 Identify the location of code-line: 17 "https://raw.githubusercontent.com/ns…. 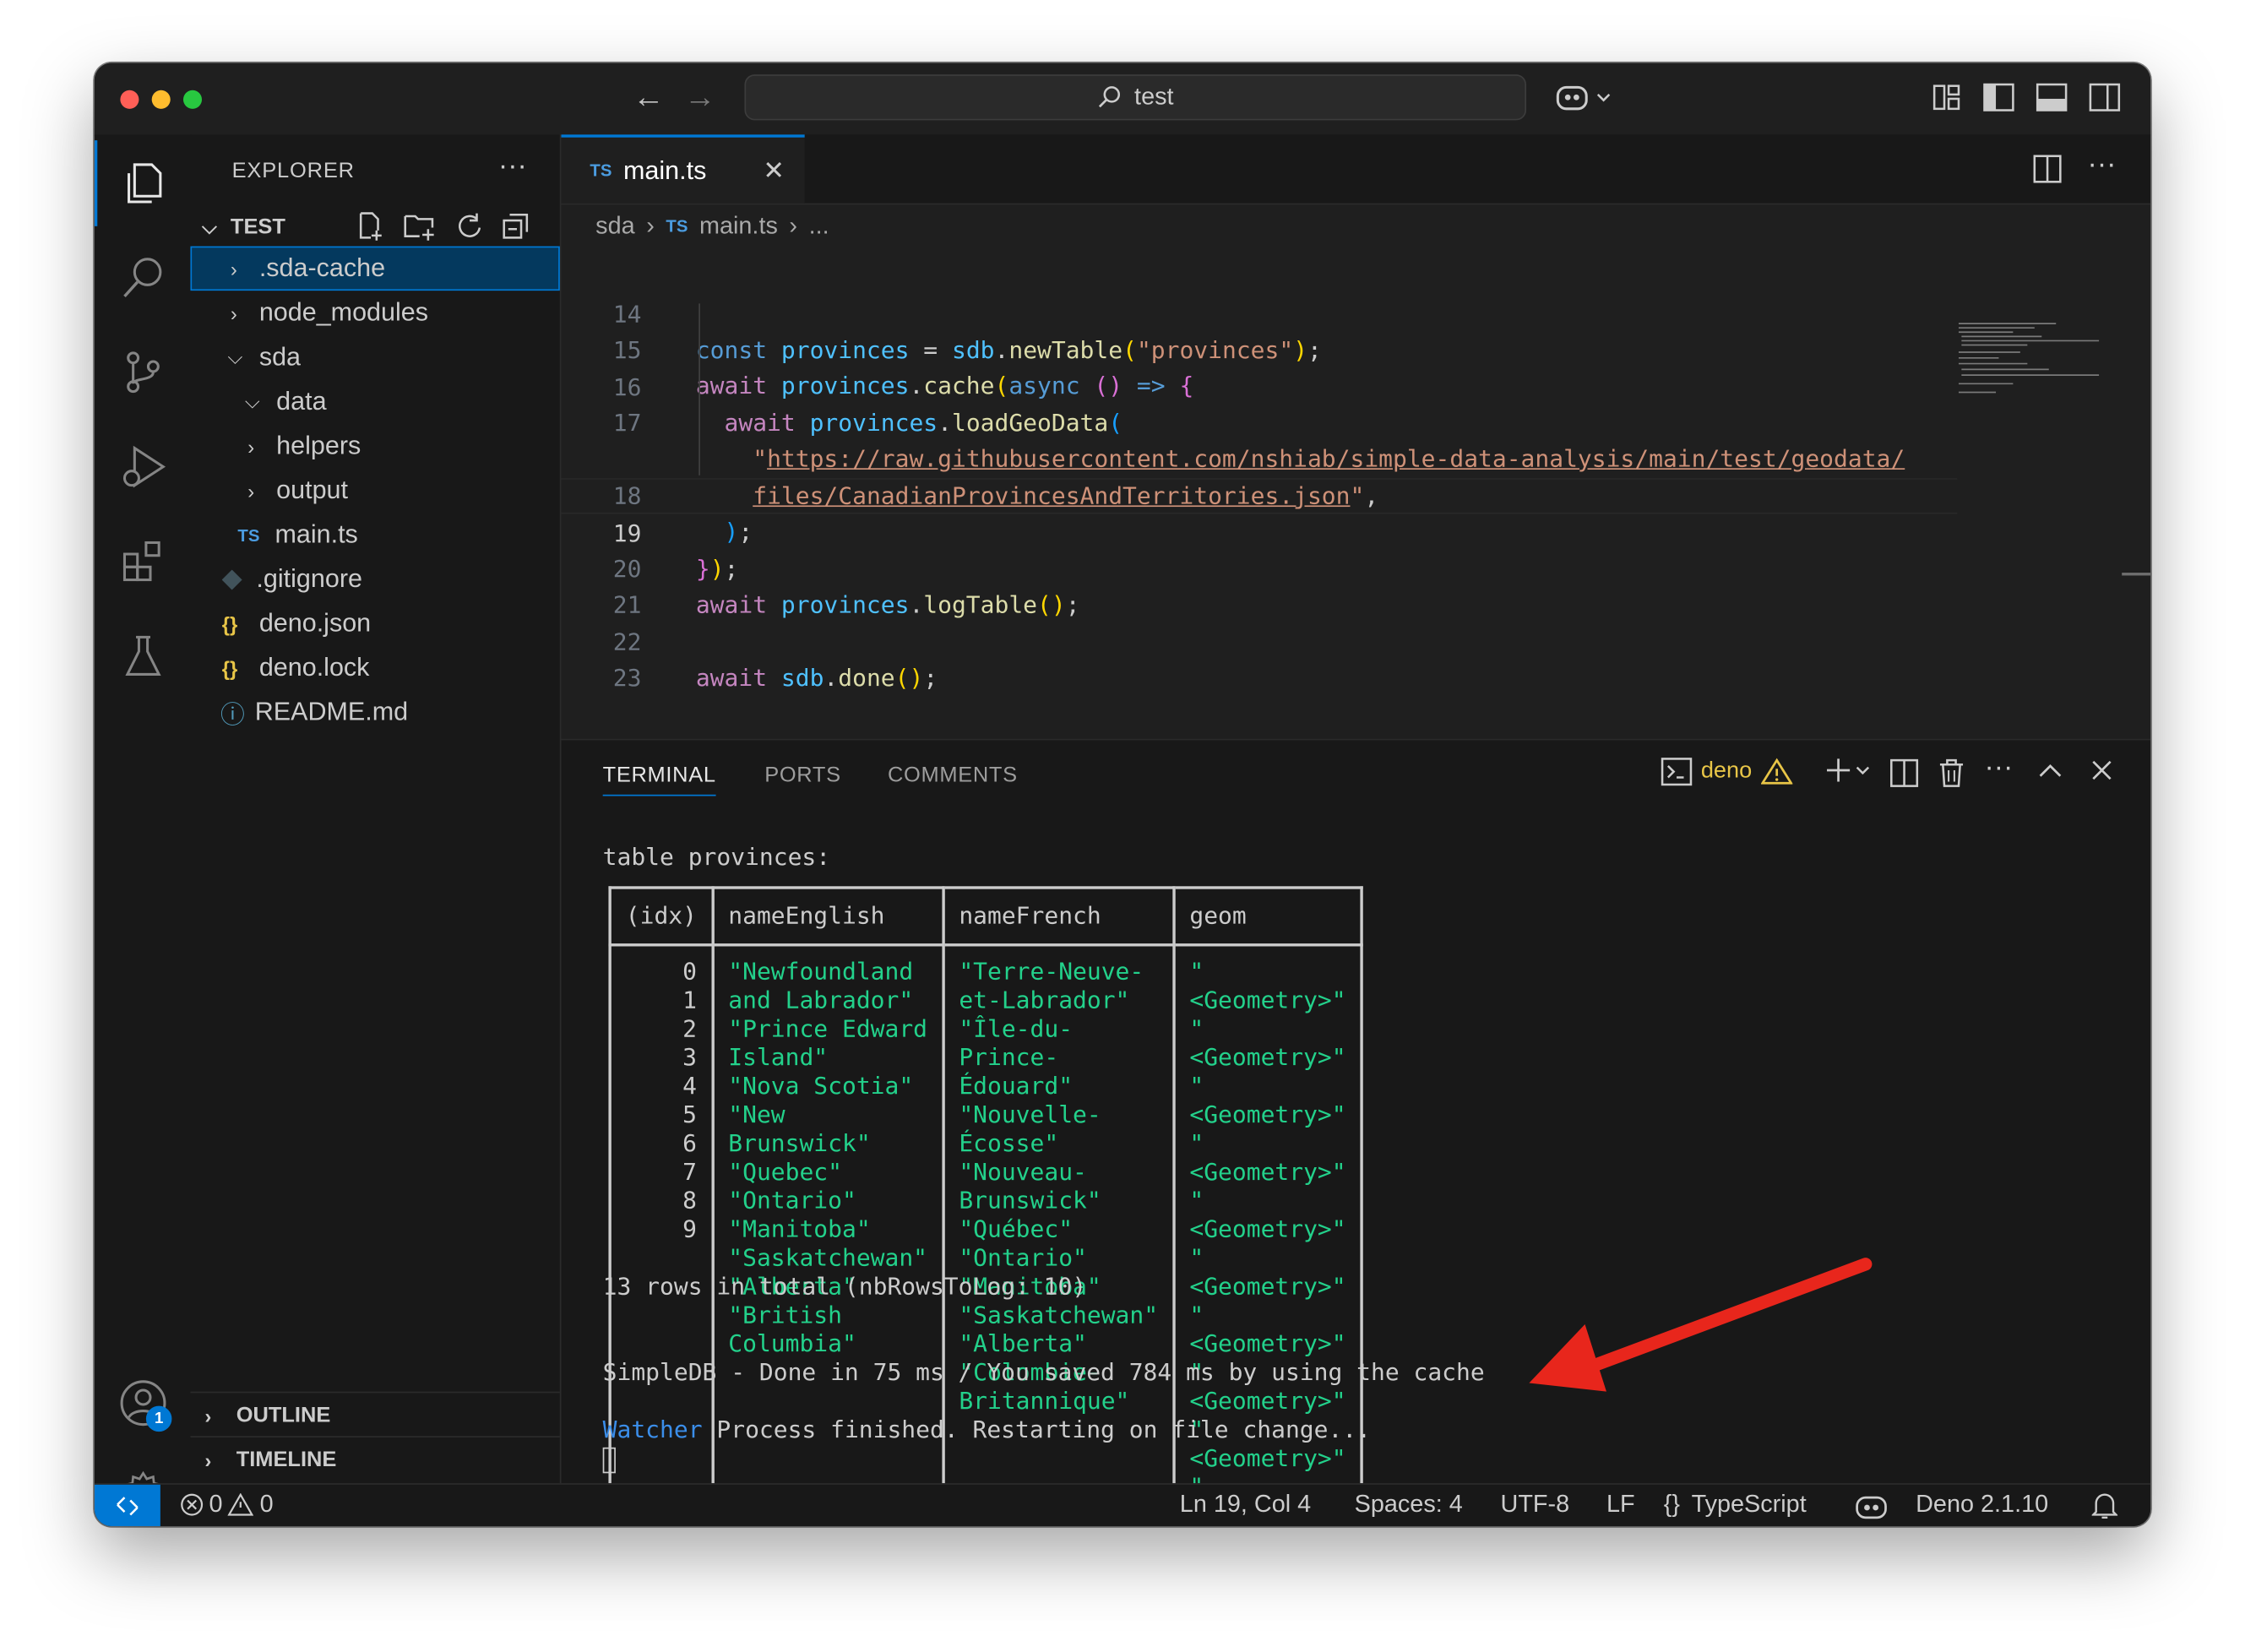
(1355, 421).